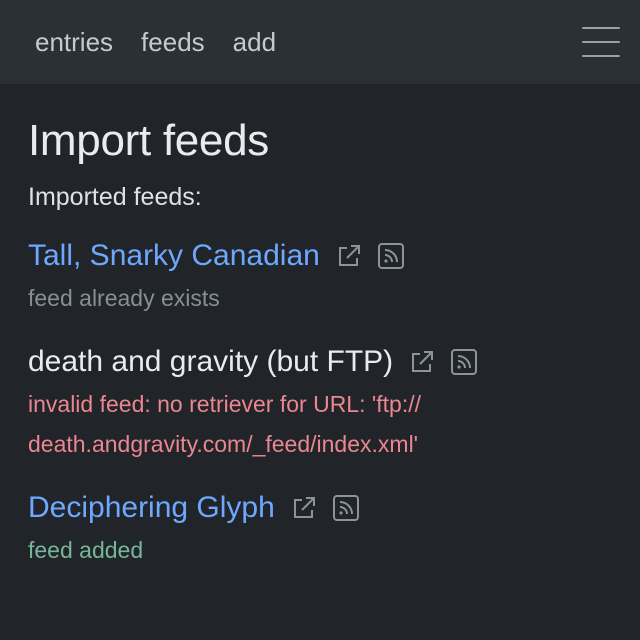 The height and width of the screenshot is (640, 640). I want to click on hamburger-menu-icon, so click(601, 42).